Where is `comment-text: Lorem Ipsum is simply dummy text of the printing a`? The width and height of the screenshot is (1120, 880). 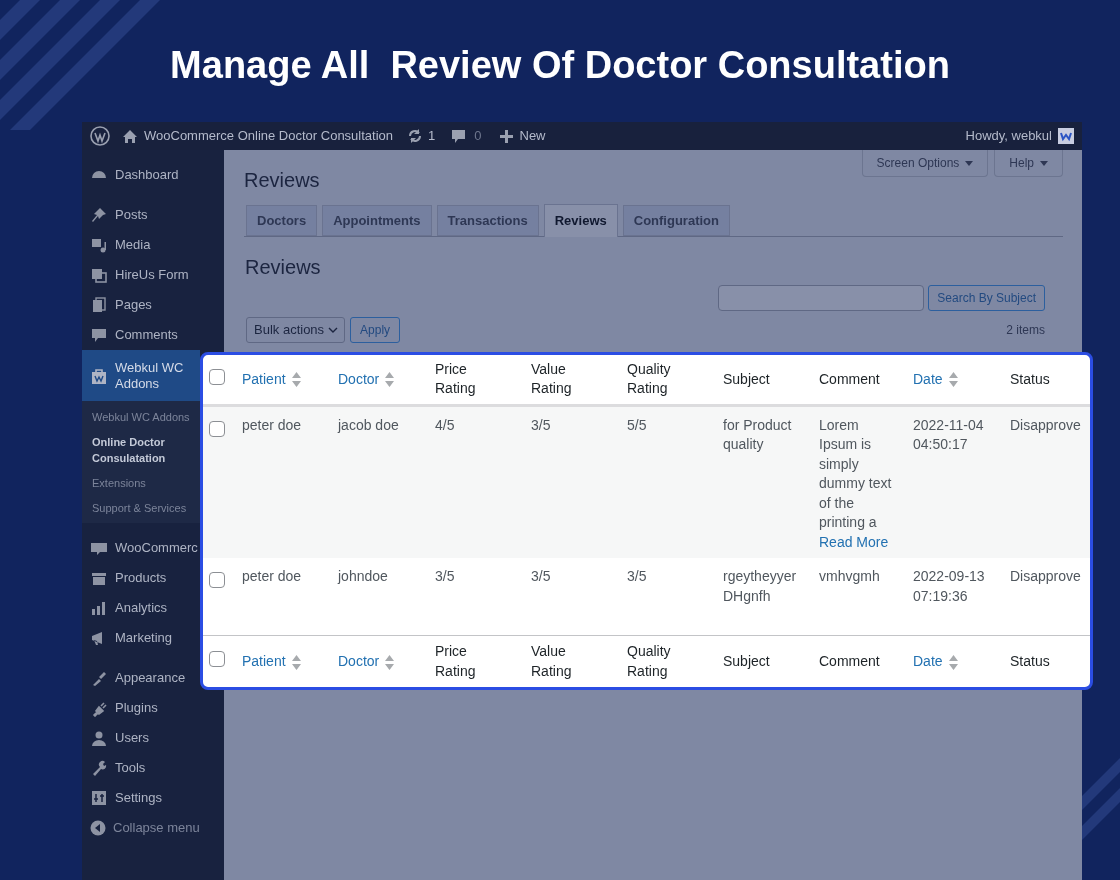 comment-text: Lorem Ipsum is simply dummy text of the printing a is located at coordinates (855, 473).